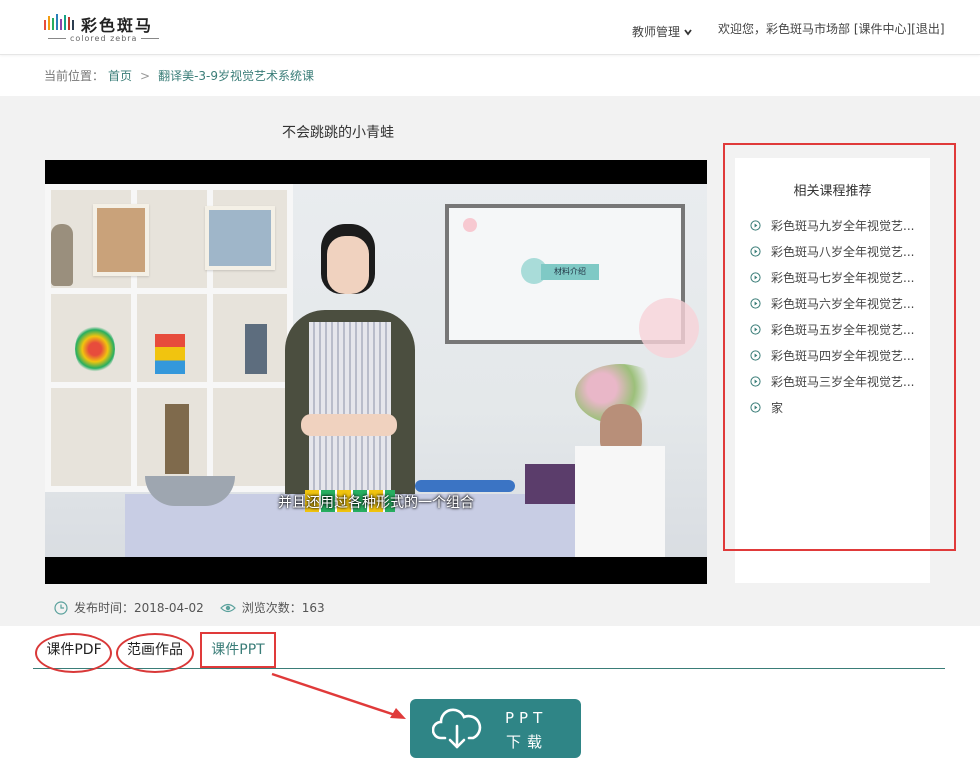  Describe the element at coordinates (120, 75) in the screenshot. I see `breadcrumb-home: 首页` at that location.